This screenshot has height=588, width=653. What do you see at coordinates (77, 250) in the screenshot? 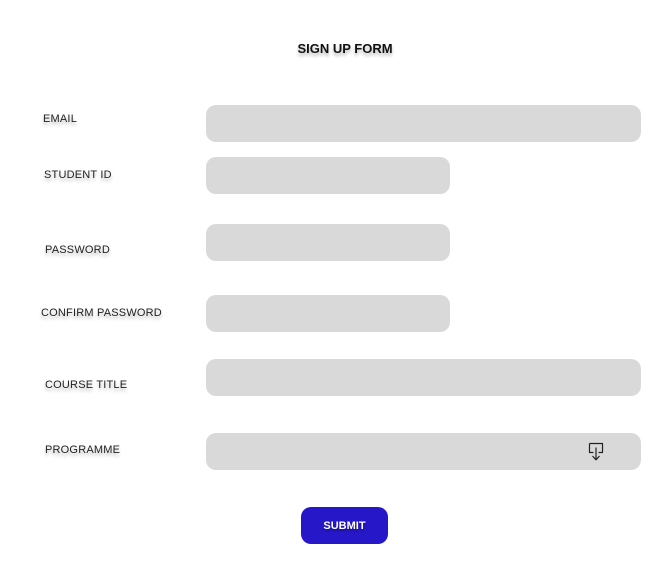
I see `password-label: PASSWORD` at bounding box center [77, 250].